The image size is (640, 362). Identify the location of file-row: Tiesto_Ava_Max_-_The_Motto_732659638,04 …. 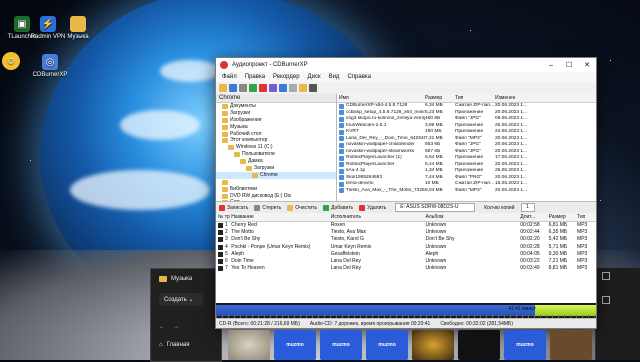
(466, 191).